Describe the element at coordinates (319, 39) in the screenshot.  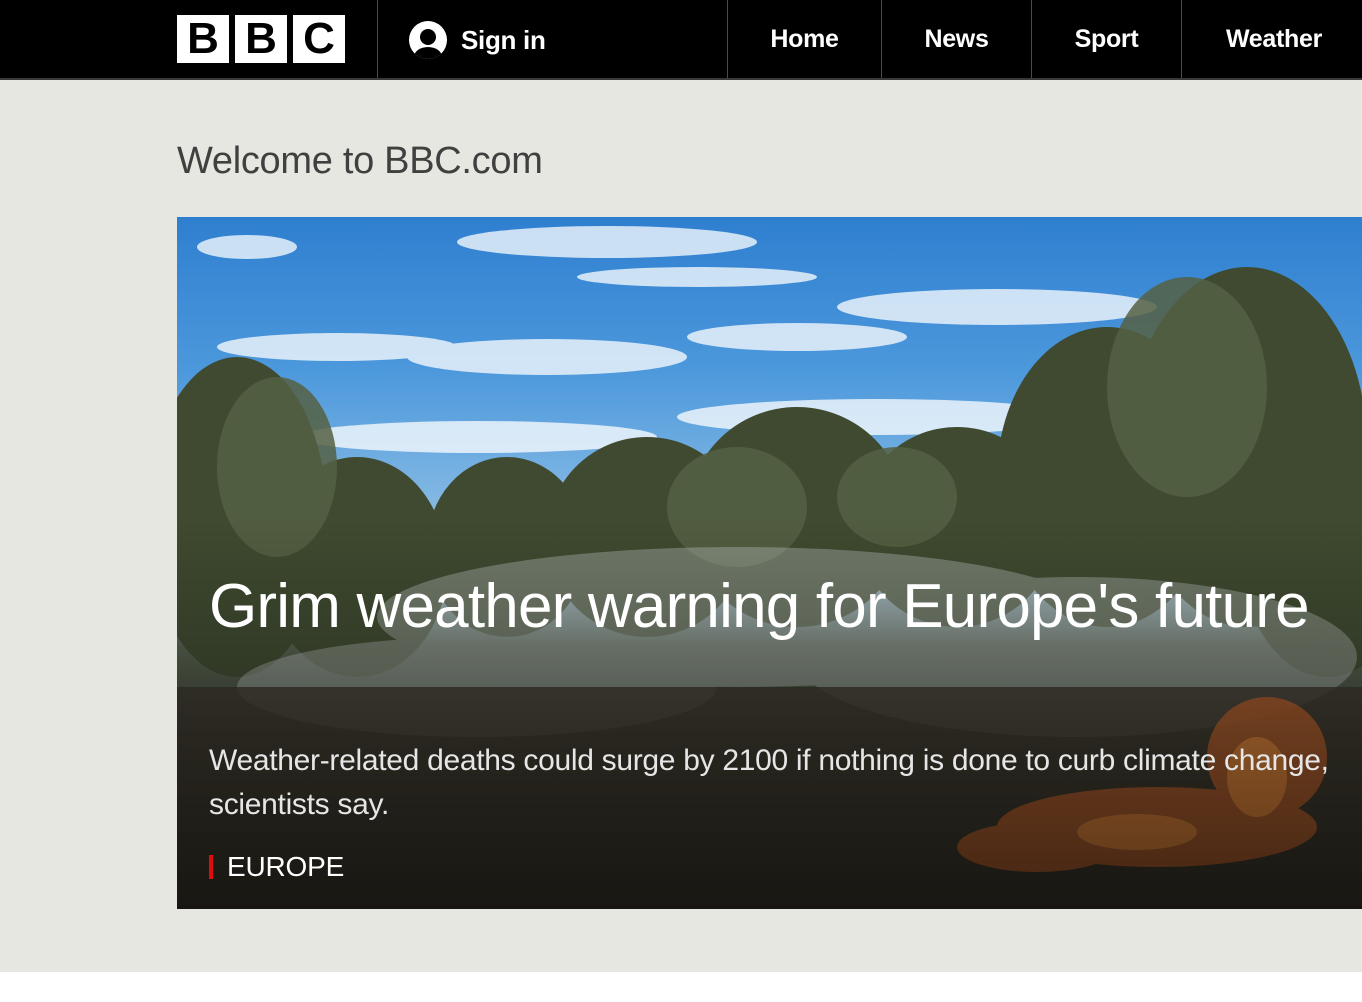
I see `logo-letter: C` at that location.